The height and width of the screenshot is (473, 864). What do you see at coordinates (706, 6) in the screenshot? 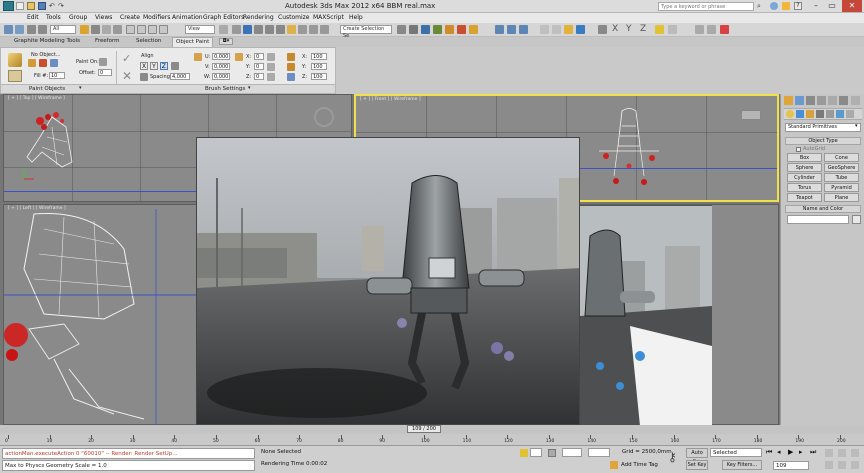
I see `search-input: Type a keyword or phrase` at bounding box center [706, 6].